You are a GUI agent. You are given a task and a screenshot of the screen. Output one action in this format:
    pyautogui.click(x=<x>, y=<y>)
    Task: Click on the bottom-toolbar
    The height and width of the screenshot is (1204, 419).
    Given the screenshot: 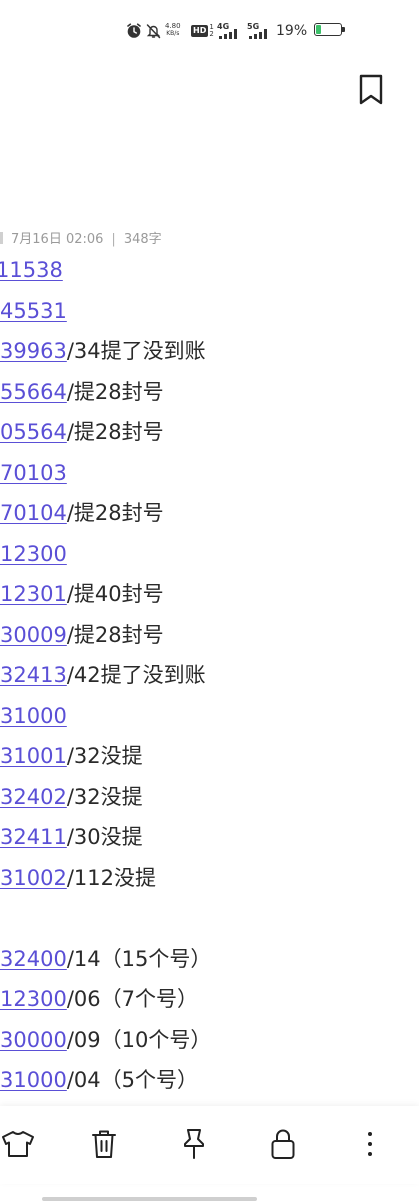 What is the action you would take?
    pyautogui.click(x=209, y=1145)
    